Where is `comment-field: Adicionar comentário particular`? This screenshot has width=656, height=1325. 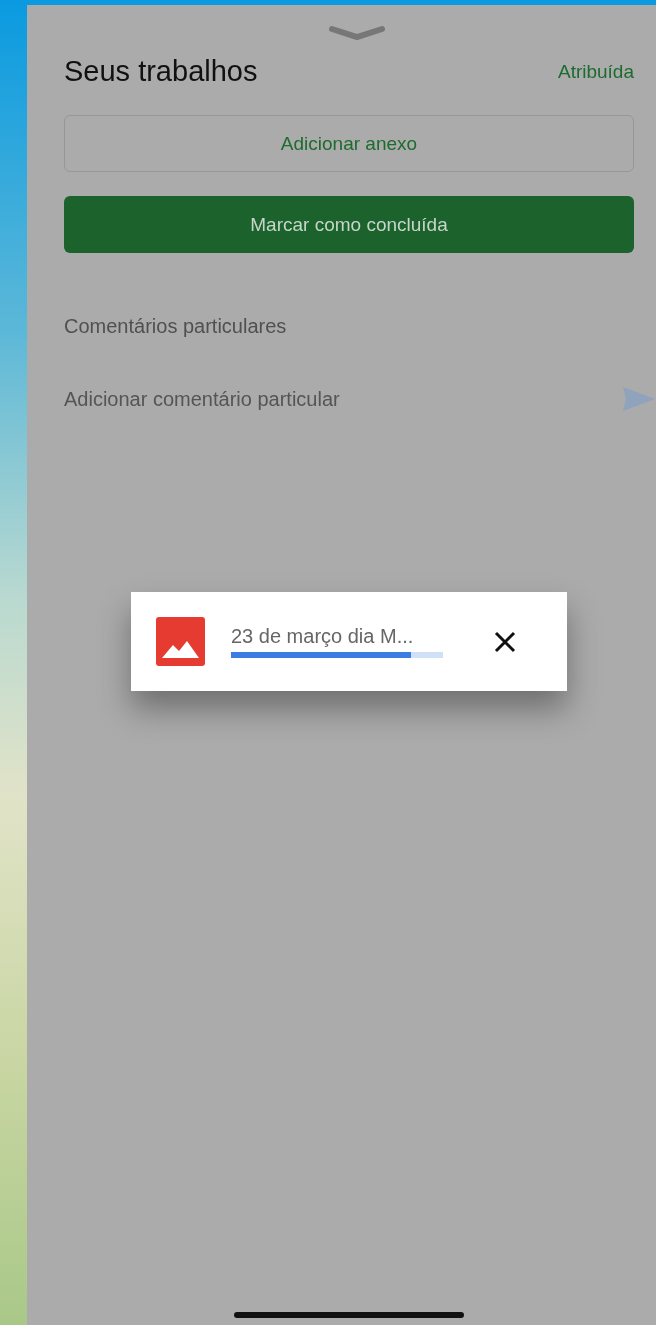
comment-field: Adicionar comentário particular is located at coordinates (343, 399).